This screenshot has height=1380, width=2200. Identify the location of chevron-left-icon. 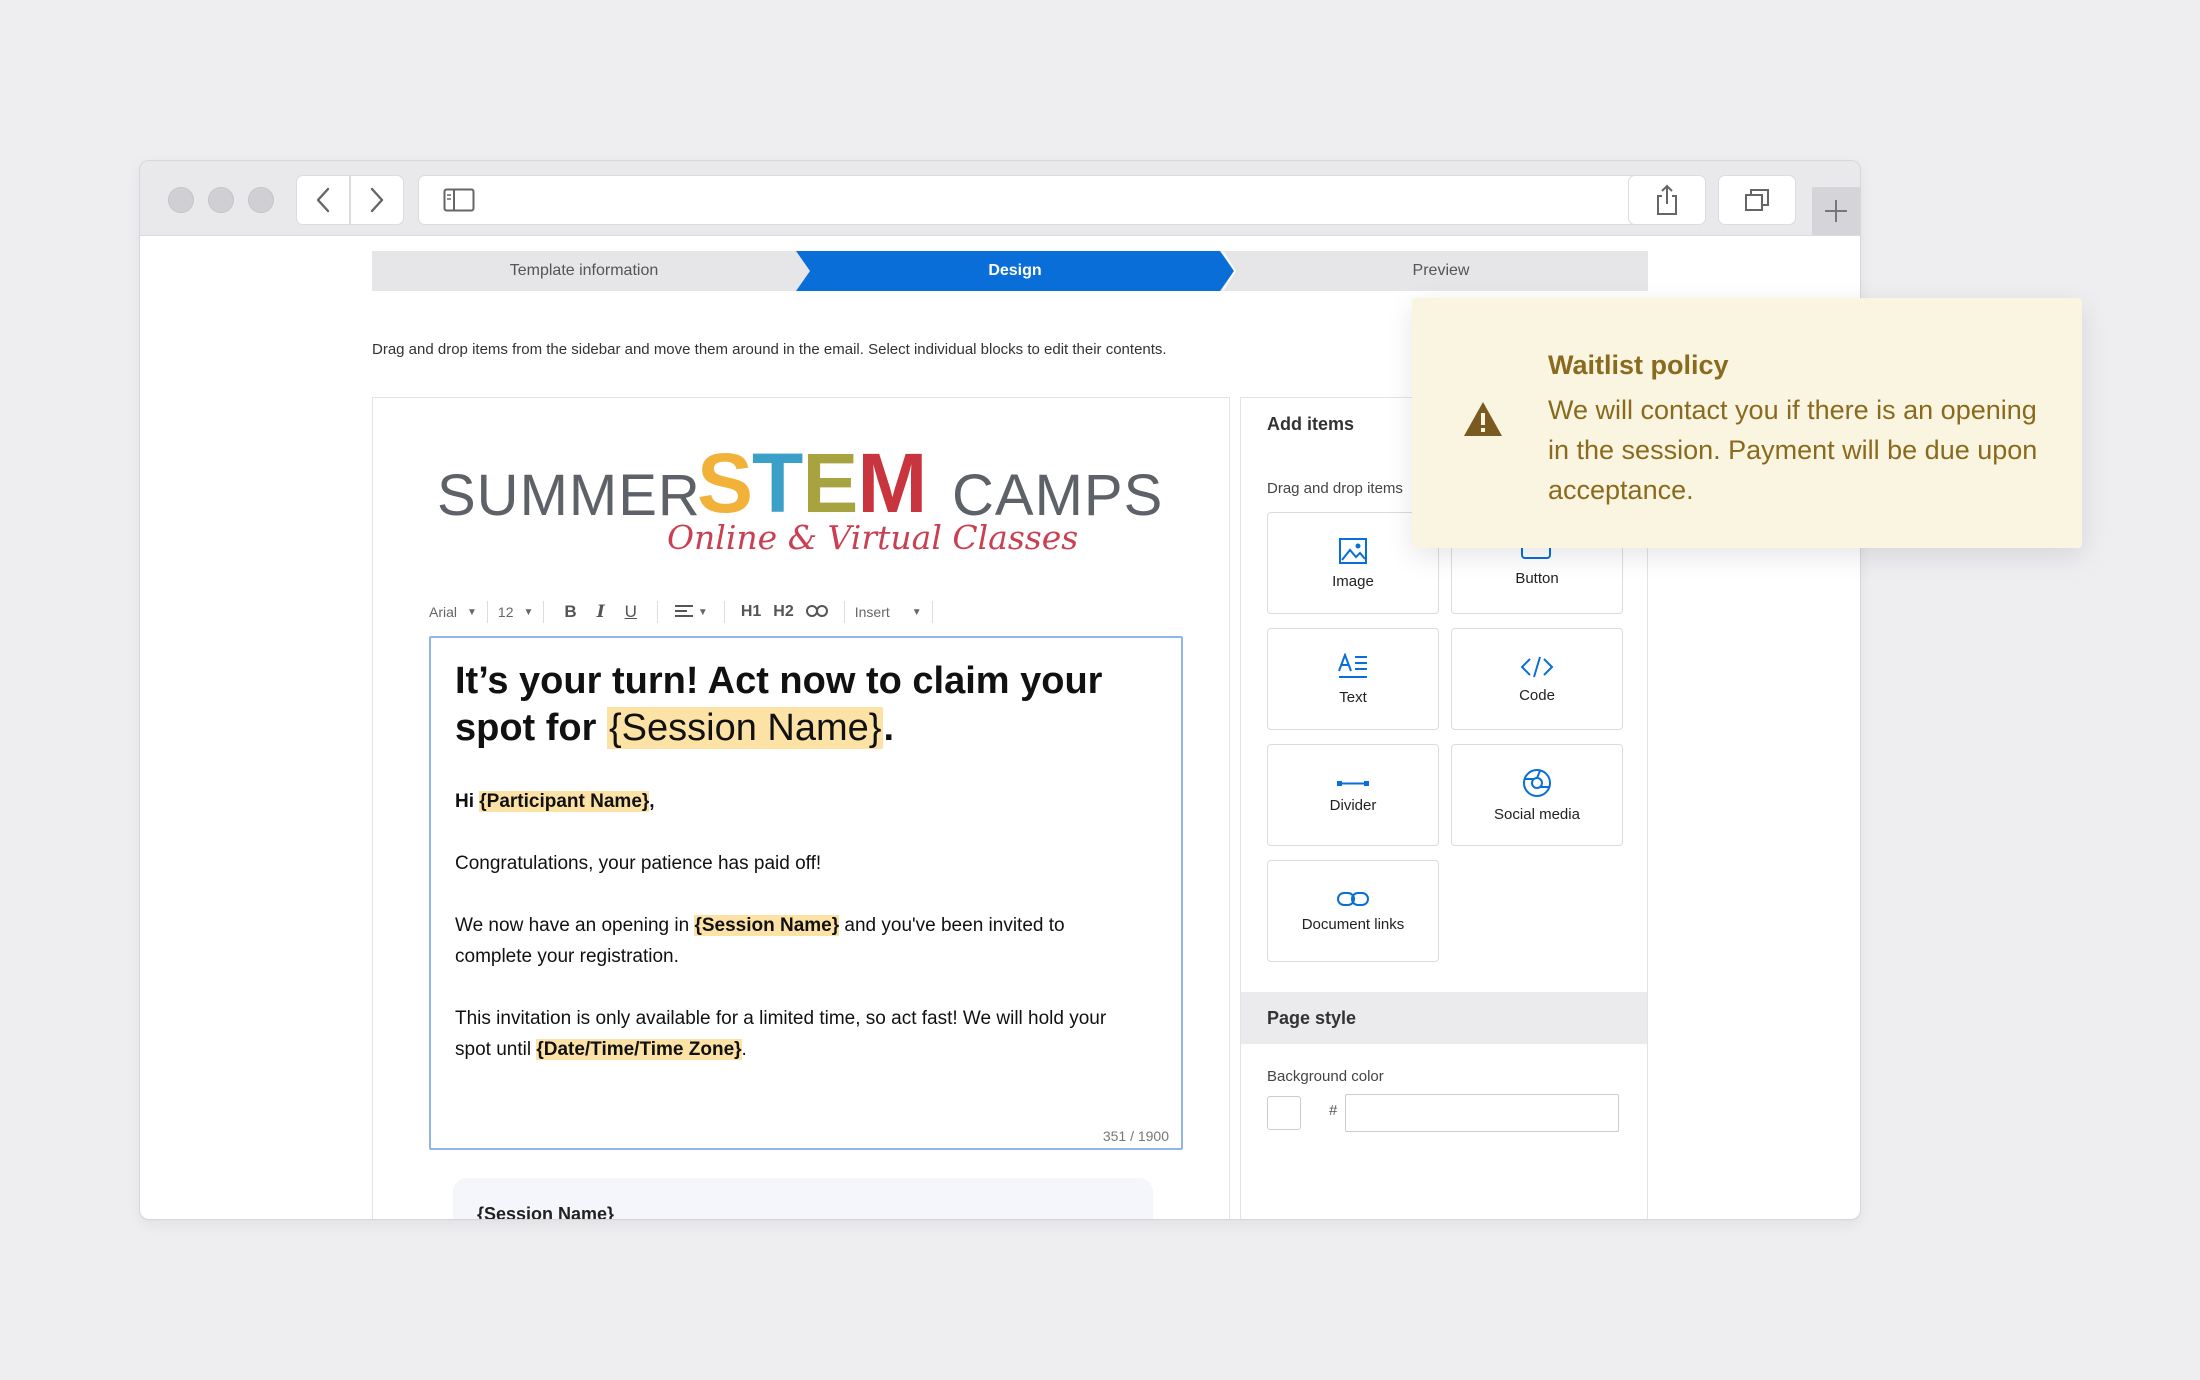
(323, 200).